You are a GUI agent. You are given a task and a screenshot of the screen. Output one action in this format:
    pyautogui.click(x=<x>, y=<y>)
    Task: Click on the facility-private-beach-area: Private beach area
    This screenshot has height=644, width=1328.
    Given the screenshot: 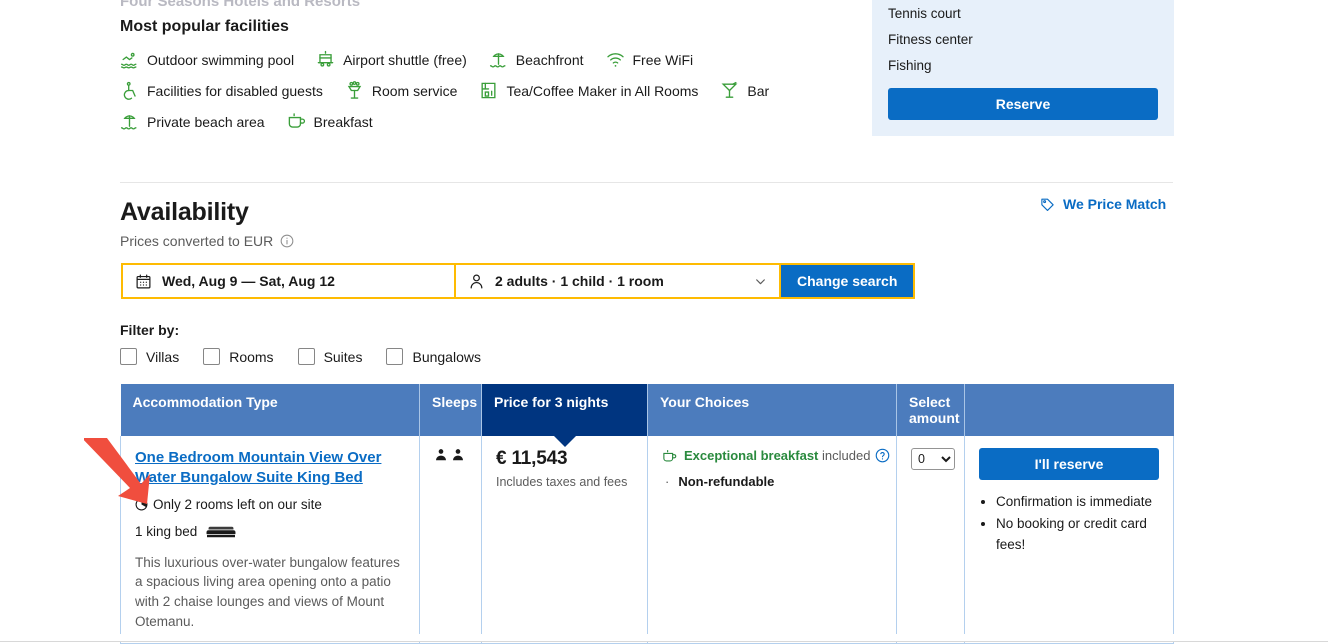 What is the action you would take?
    pyautogui.click(x=192, y=121)
    